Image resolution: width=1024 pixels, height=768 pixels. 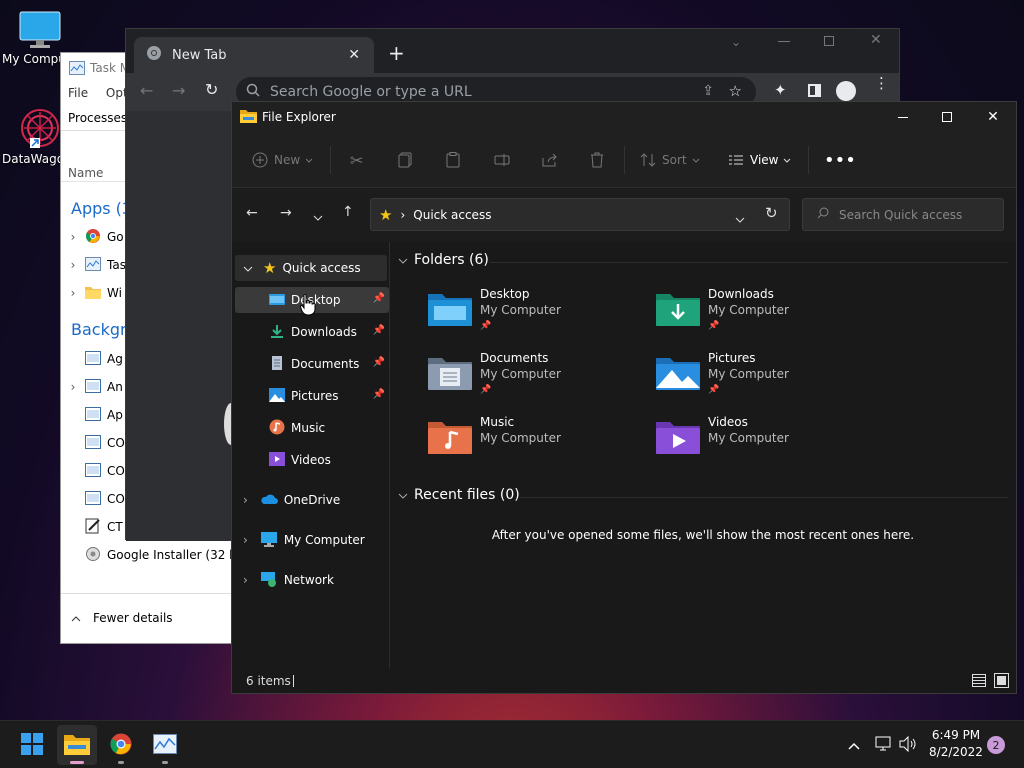 What do you see at coordinates (211, 89) in the screenshot?
I see `reload-icon: ↻` at bounding box center [211, 89].